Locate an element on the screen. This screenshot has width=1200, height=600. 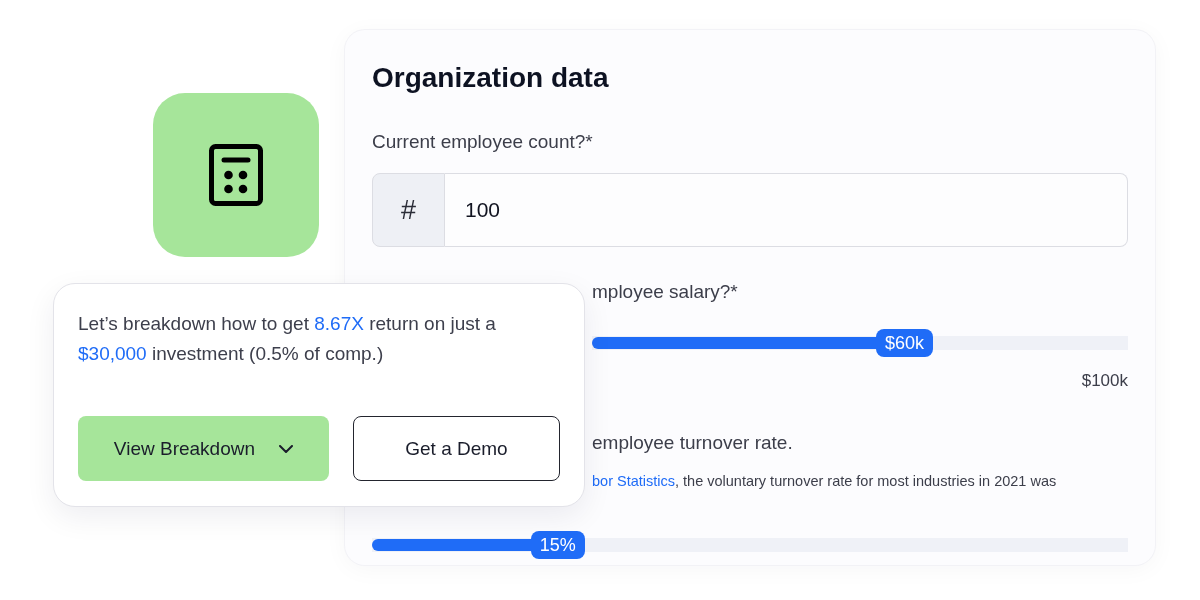
offer-message: Let’s breakdown how to get 8.67X return on just a $30,000 investment (0.5% of comp.) is located at coordinates (287, 339).